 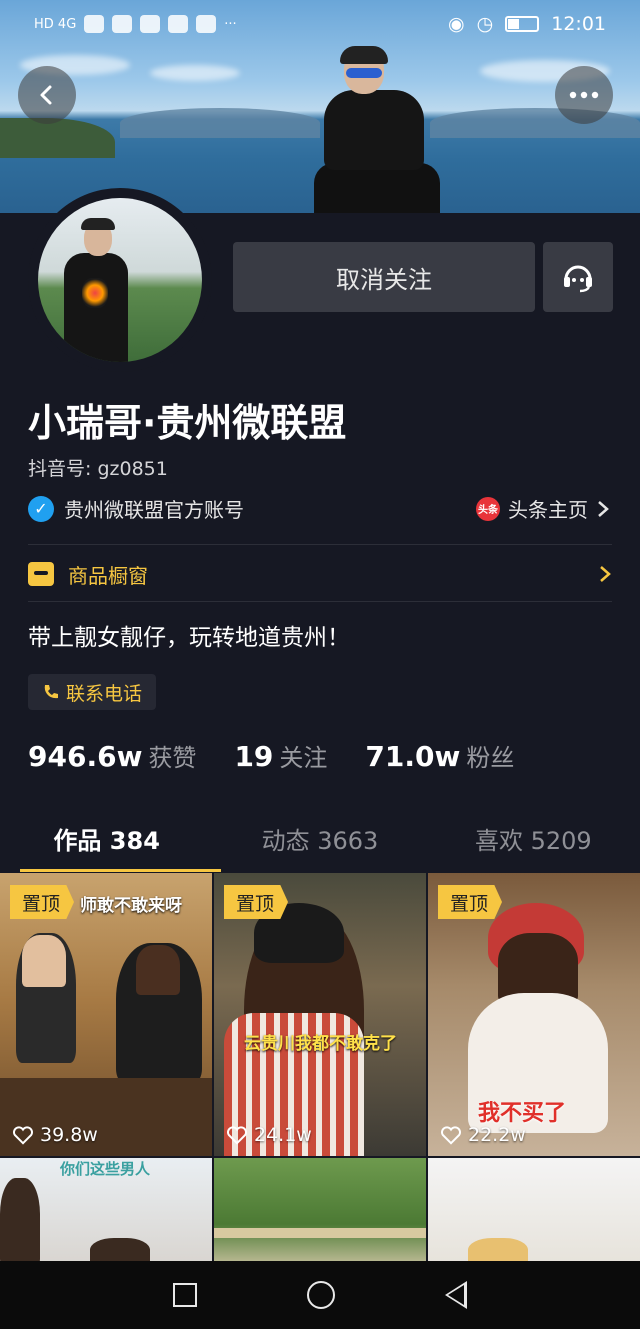 What do you see at coordinates (131, 906) in the screenshot?
I see `video-caption: 师敢不敢来呀` at bounding box center [131, 906].